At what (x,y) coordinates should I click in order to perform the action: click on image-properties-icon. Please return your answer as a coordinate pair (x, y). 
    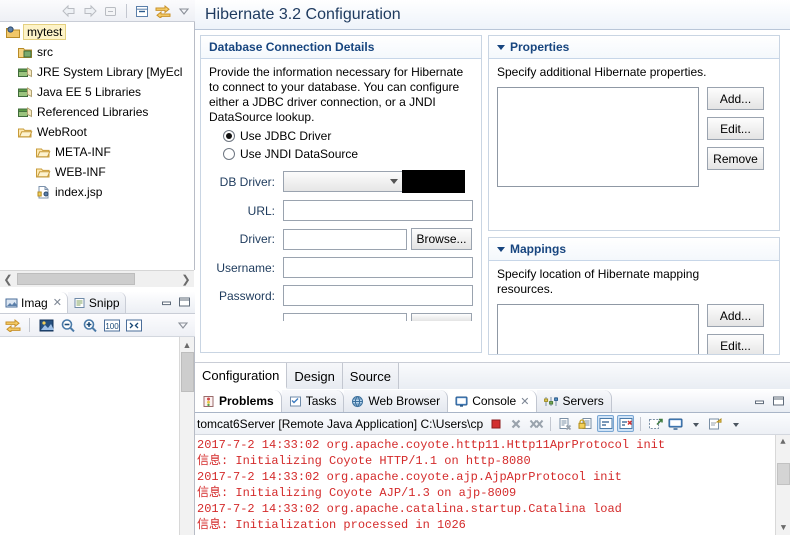
    Looking at the image, I should click on (46, 325).